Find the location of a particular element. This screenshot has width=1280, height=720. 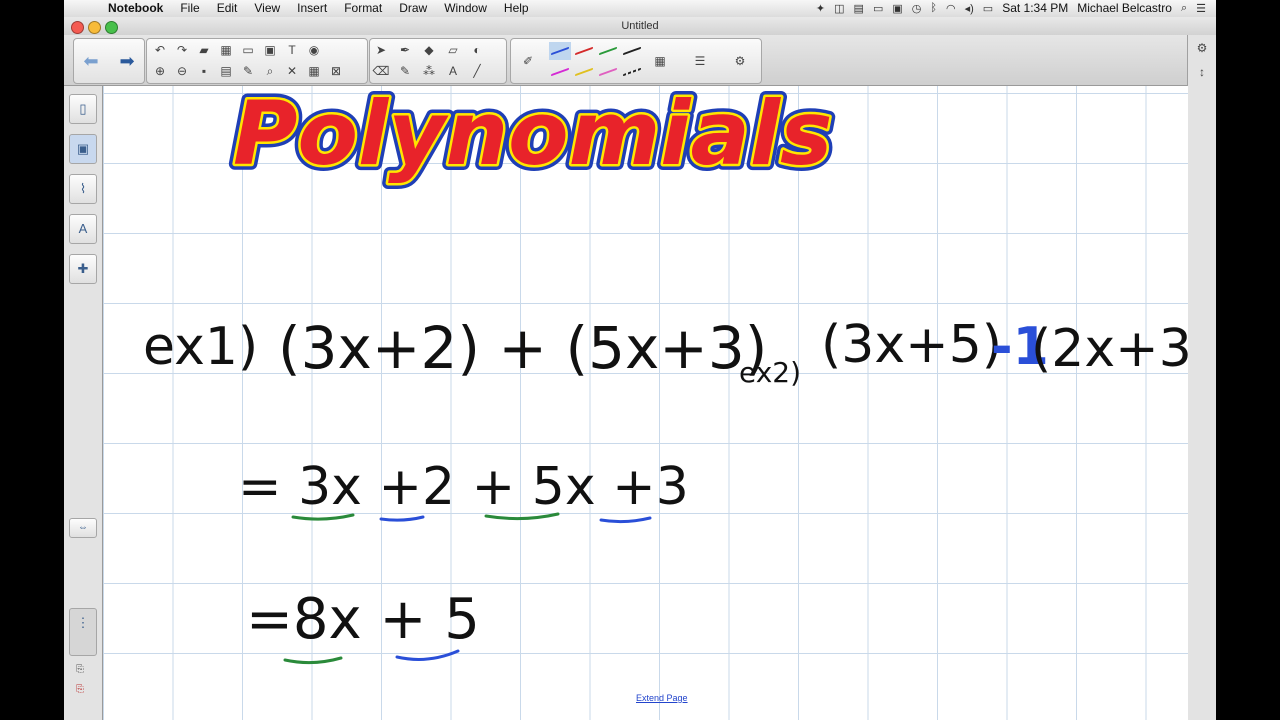

wifi-icon: ◠ is located at coordinates (951, 8).